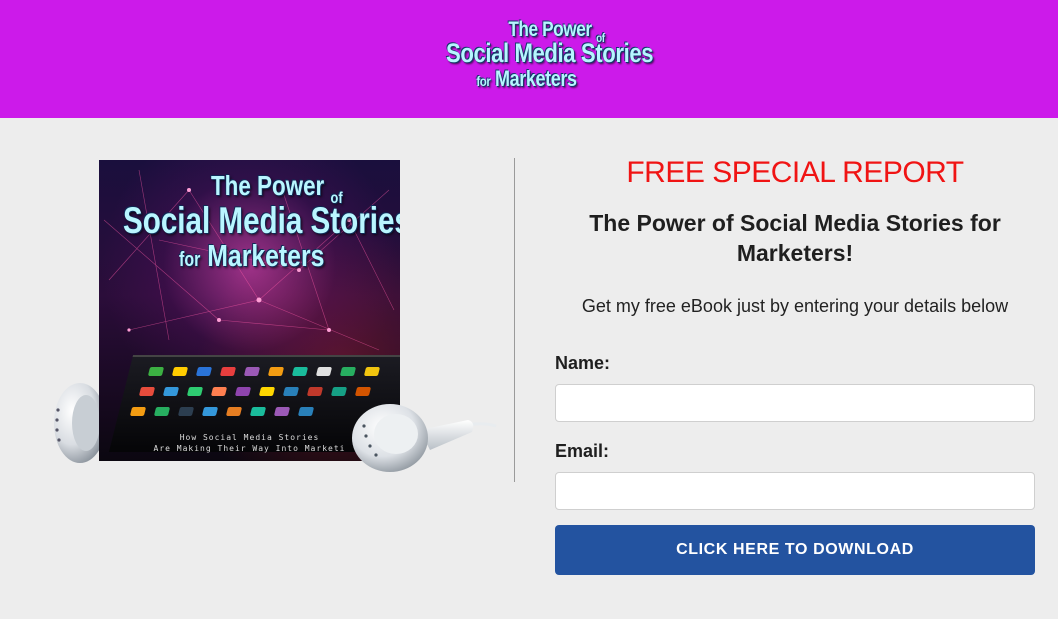  What do you see at coordinates (795, 491) in the screenshot?
I see `email-field` at bounding box center [795, 491].